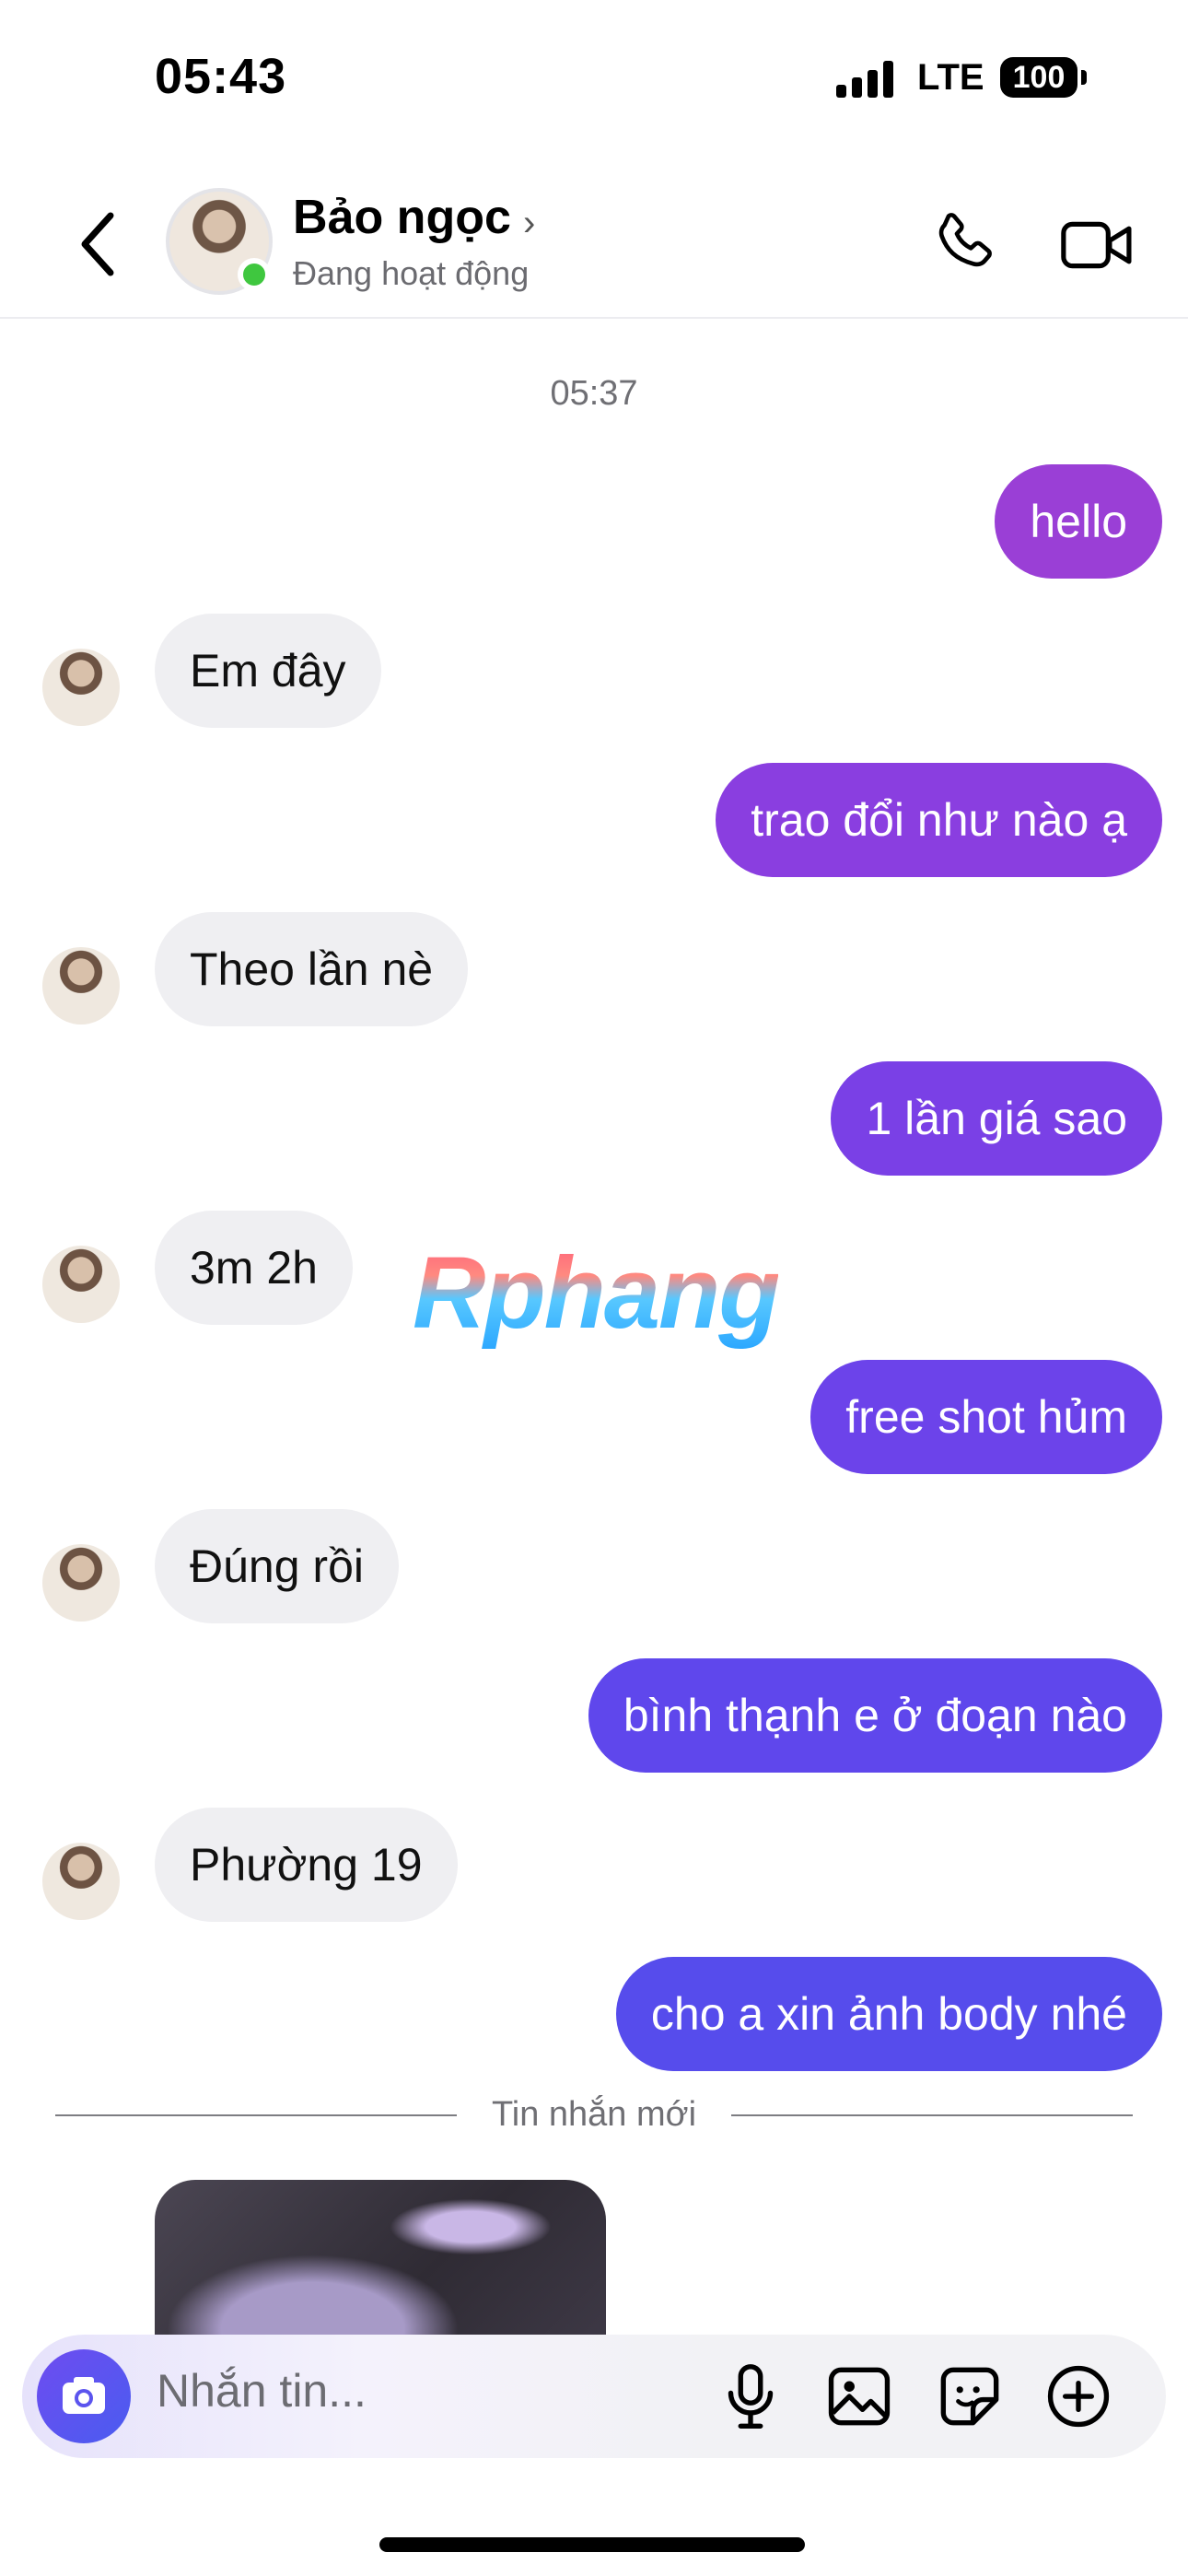  I want to click on camera-icon, so click(84, 2396).